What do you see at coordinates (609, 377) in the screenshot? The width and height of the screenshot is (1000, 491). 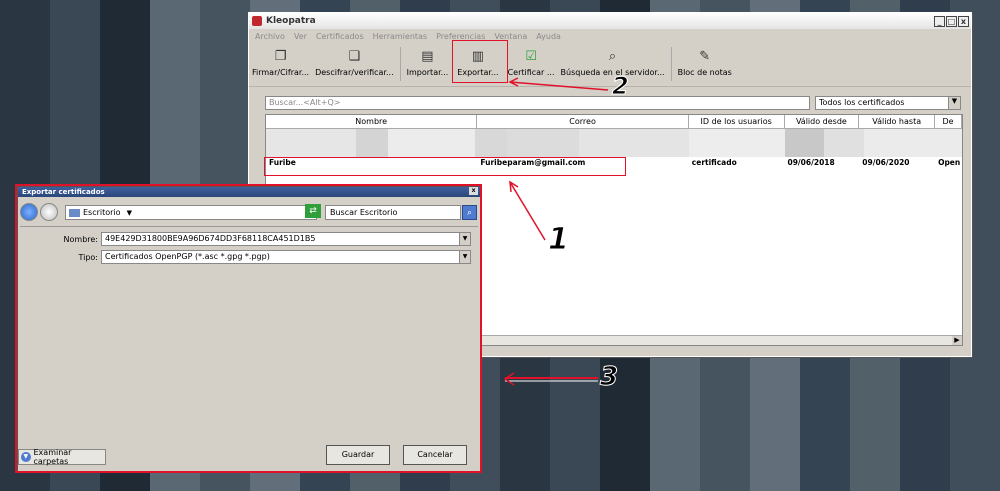 I see `annotation-number-3: 3` at bounding box center [609, 377].